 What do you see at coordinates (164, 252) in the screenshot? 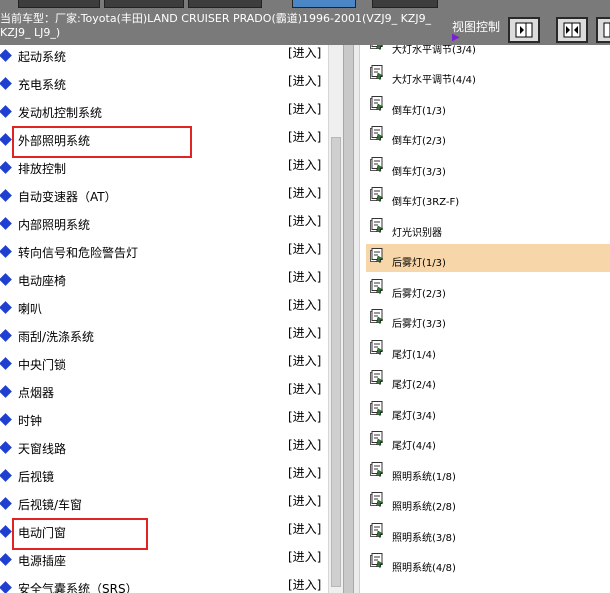
I see `system-list-item: 转向信号和危险警告灯 [进入]` at bounding box center [164, 252].